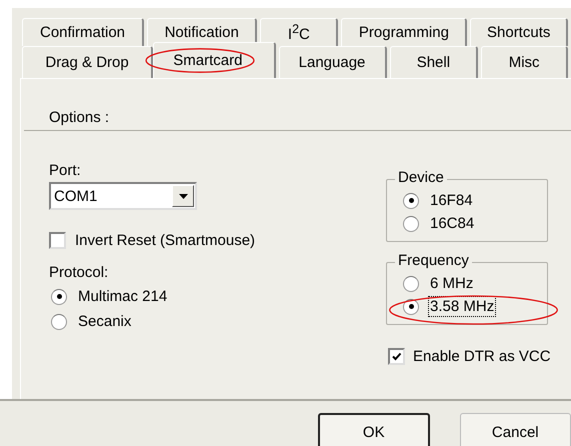 Image resolution: width=571 pixels, height=446 pixels. Describe the element at coordinates (79, 118) in the screenshot. I see `section-title: Options :` at that location.